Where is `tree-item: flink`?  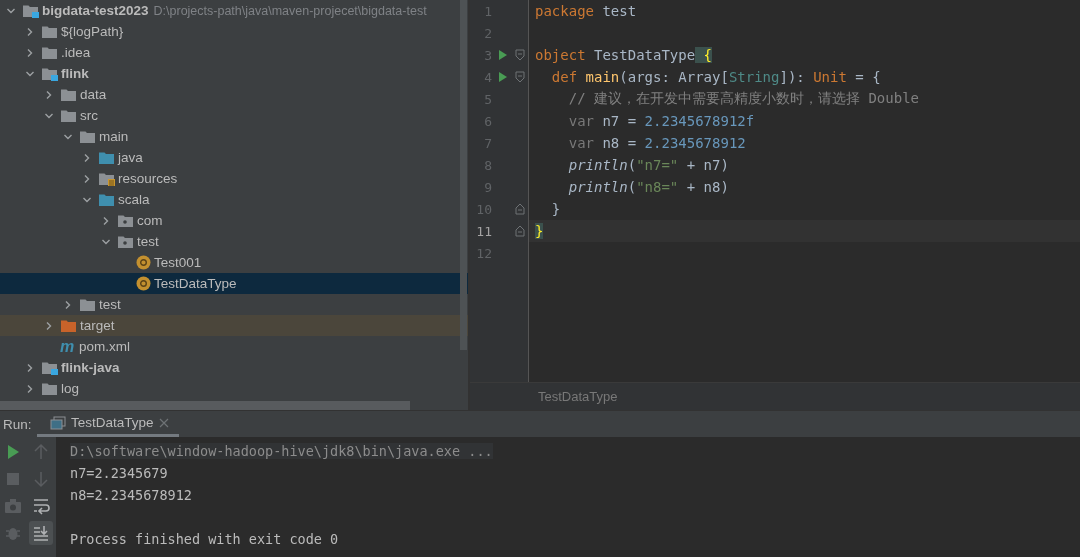 tree-item: flink is located at coordinates (234, 73).